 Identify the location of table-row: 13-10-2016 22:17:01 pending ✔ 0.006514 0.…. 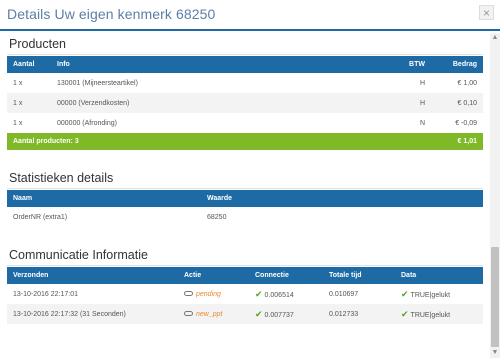
(245, 294).